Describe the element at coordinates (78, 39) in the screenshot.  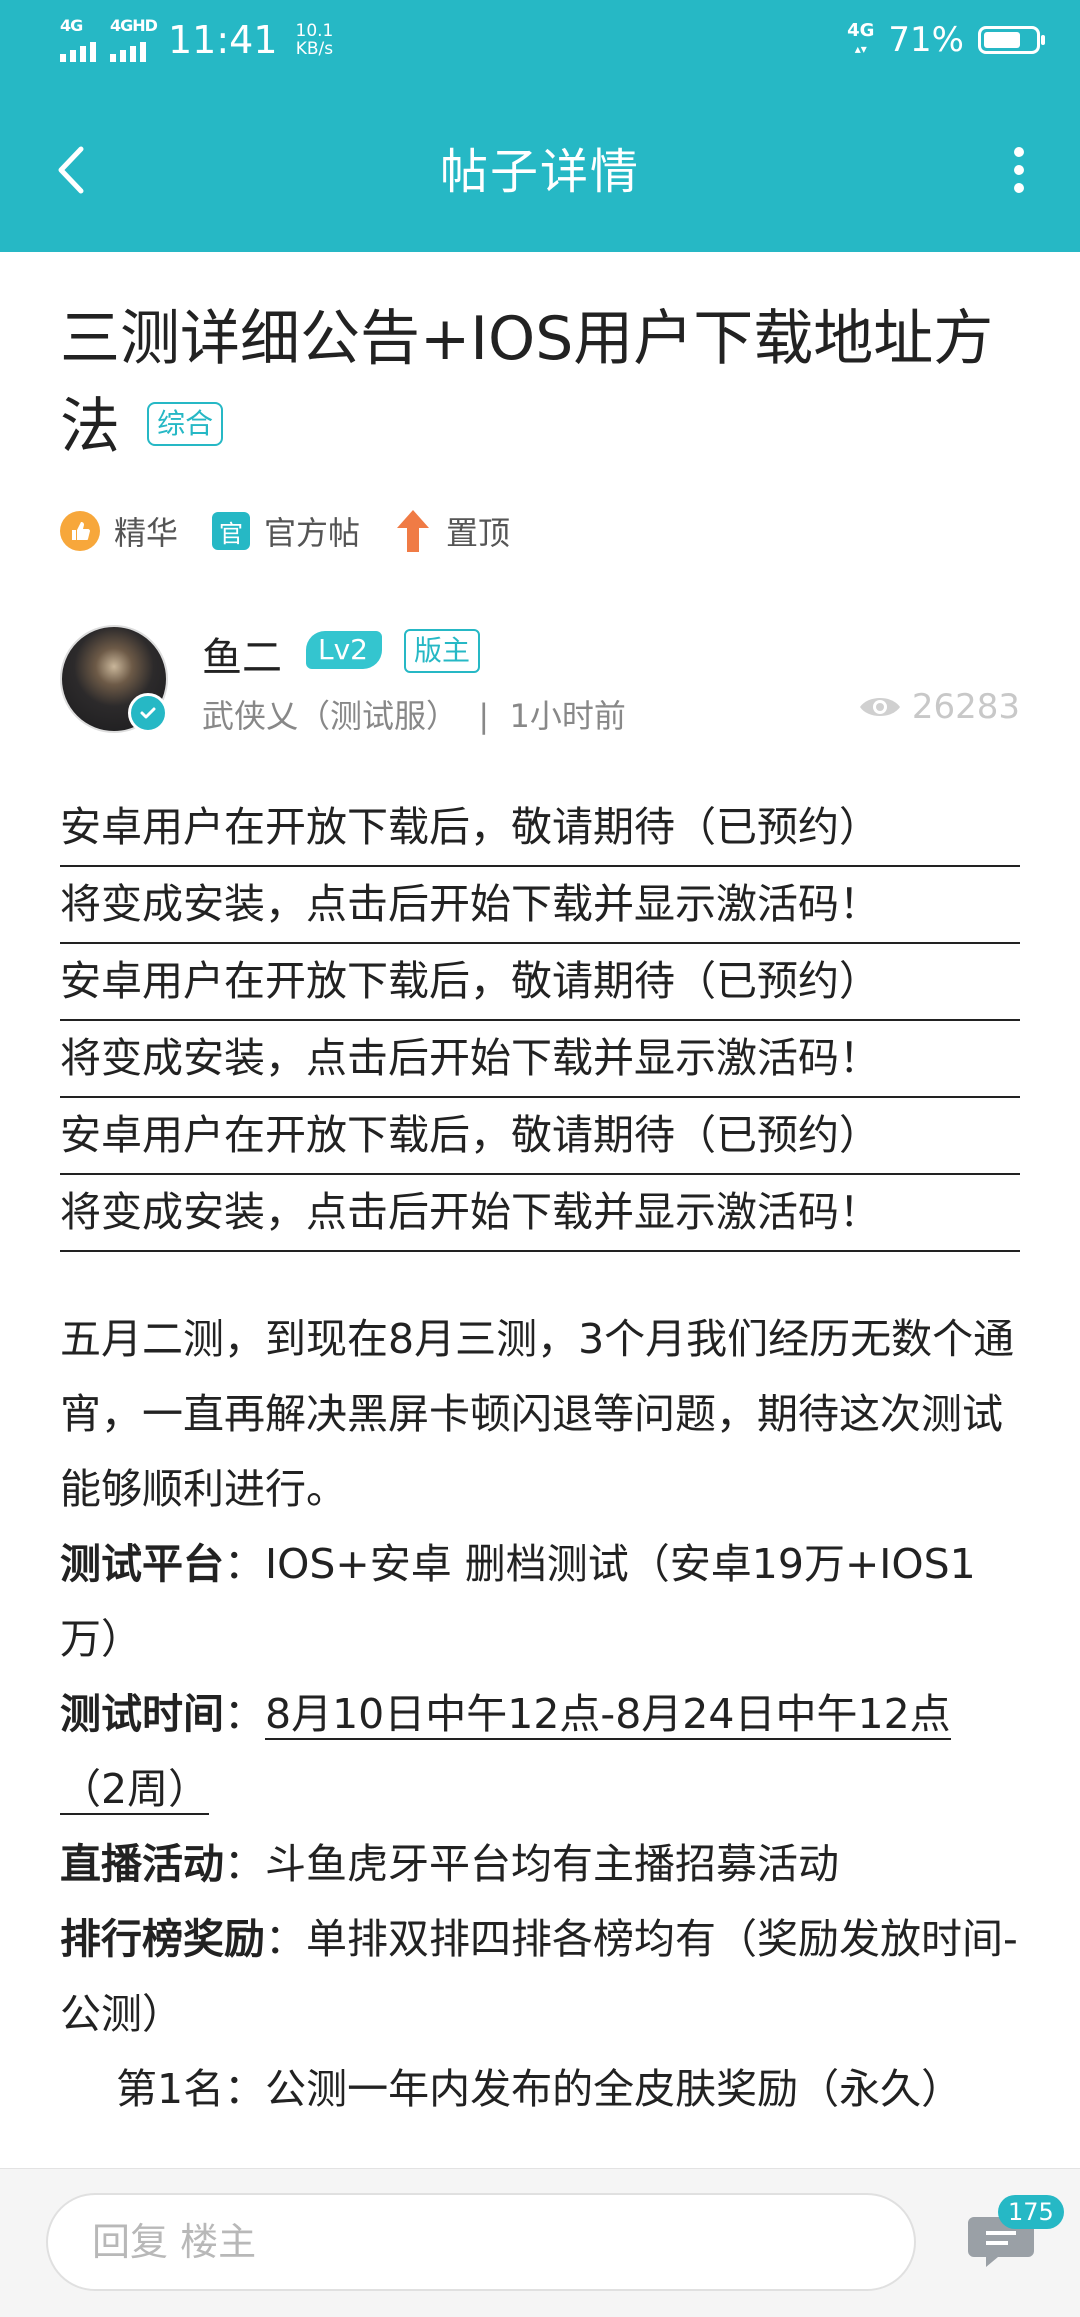
I see `signal-icon: 4G` at that location.